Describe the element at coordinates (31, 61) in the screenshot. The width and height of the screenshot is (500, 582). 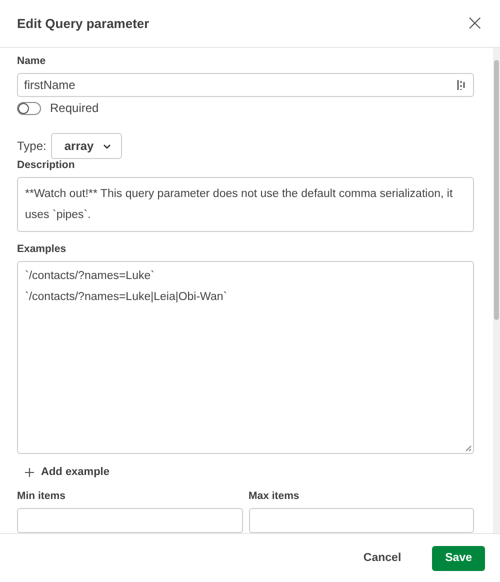
I see `field-label: Name` at that location.